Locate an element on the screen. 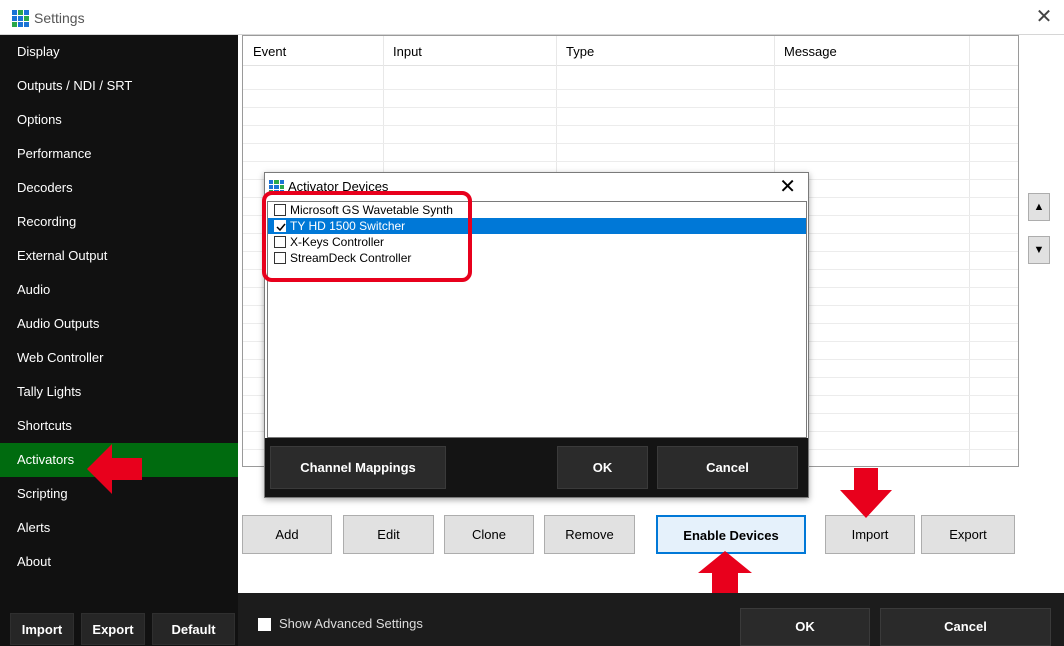 The image size is (1064, 646). column-header-event: Event is located at coordinates (269, 51).